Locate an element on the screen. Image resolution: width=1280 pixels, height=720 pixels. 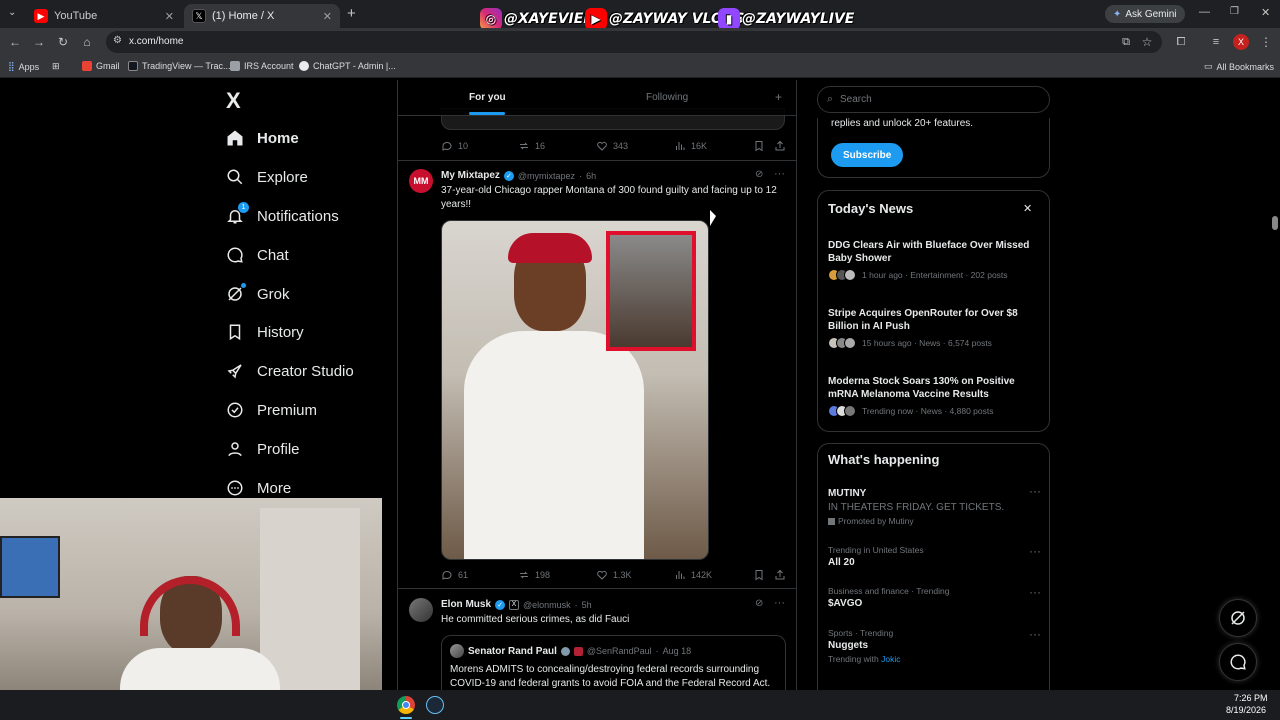
author-handle: @elonmusk is located at coordinates (547, 605).